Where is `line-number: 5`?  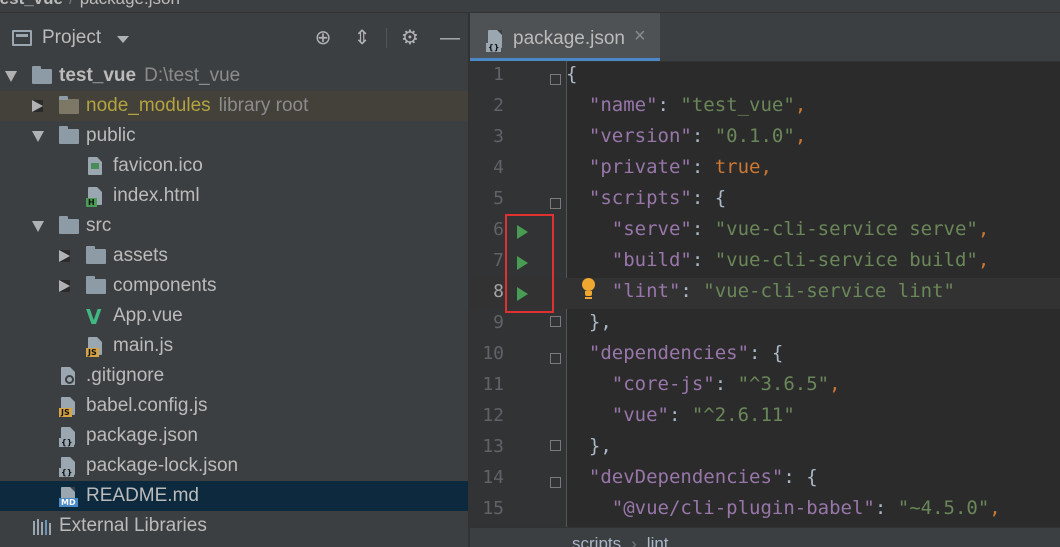
line-number: 5 is located at coordinates (498, 198).